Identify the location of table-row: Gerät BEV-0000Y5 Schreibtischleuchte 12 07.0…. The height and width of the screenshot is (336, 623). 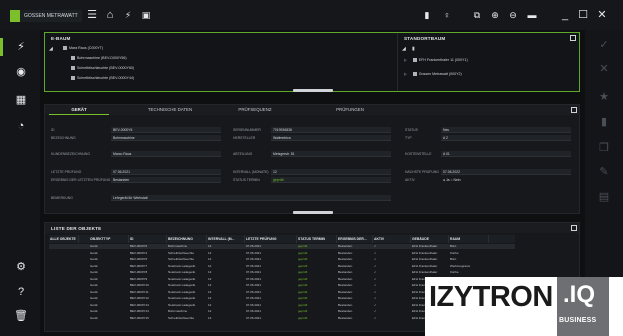
(282, 259).